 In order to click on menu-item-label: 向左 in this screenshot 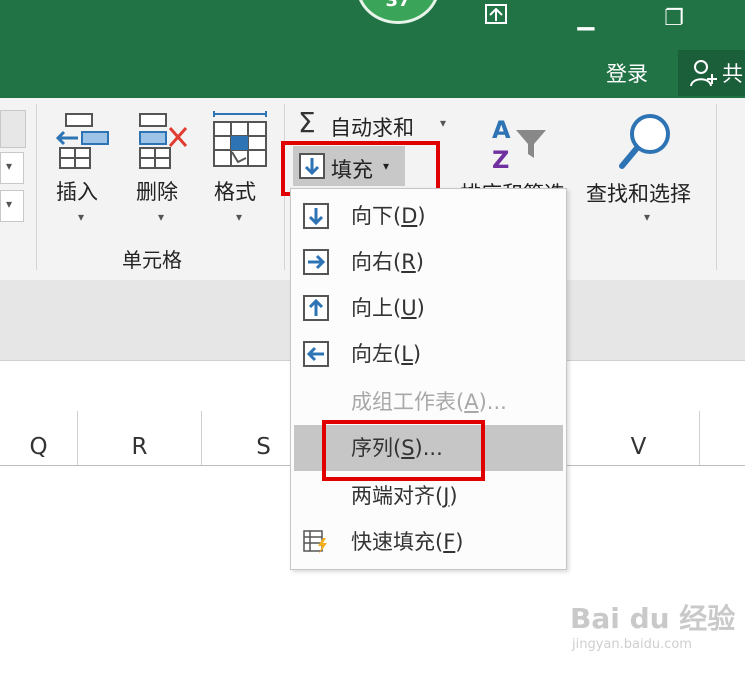, I will do `click(372, 354)`.